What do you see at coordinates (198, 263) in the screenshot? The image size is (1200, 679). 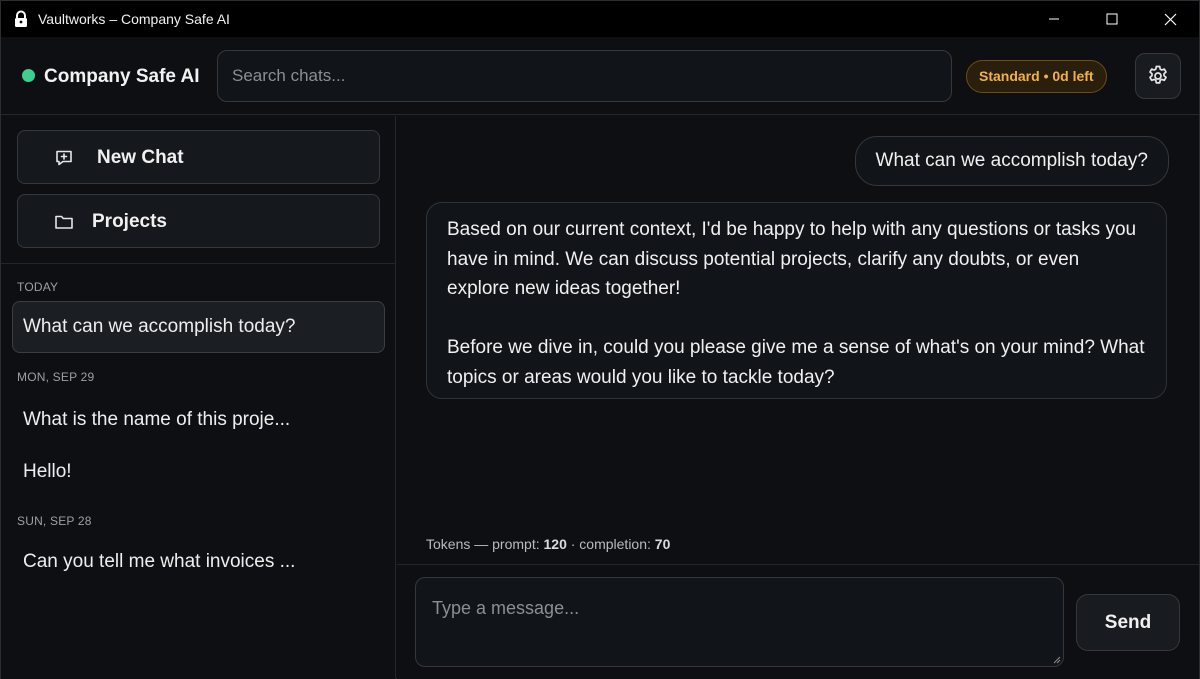 I see `sidebar-divider` at bounding box center [198, 263].